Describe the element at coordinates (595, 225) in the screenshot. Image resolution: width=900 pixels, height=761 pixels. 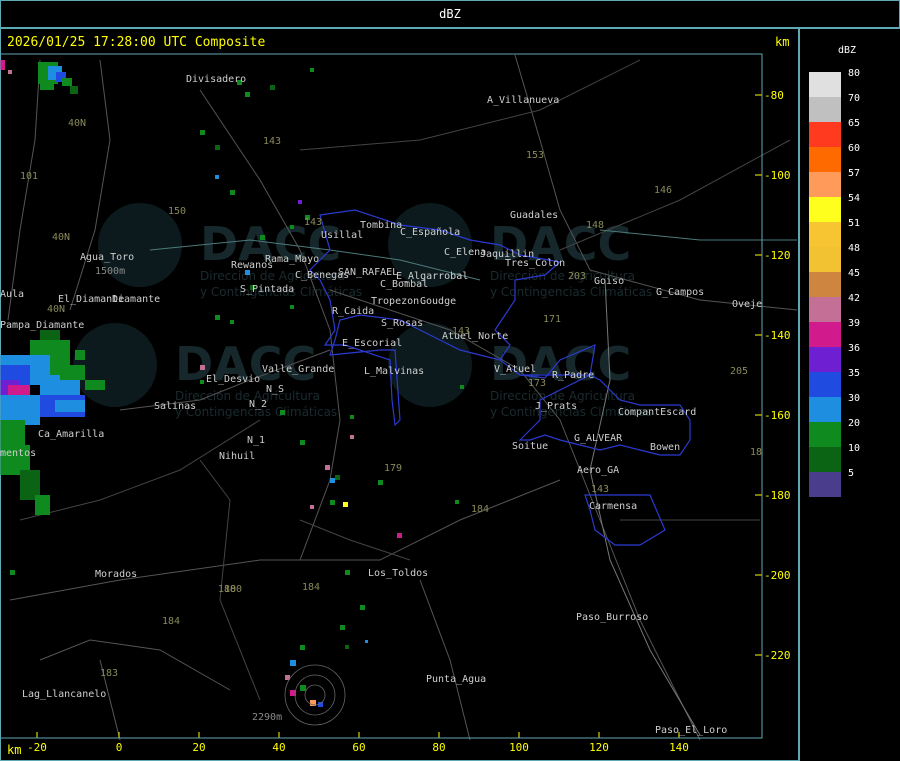
I see `route-number: 148` at that location.